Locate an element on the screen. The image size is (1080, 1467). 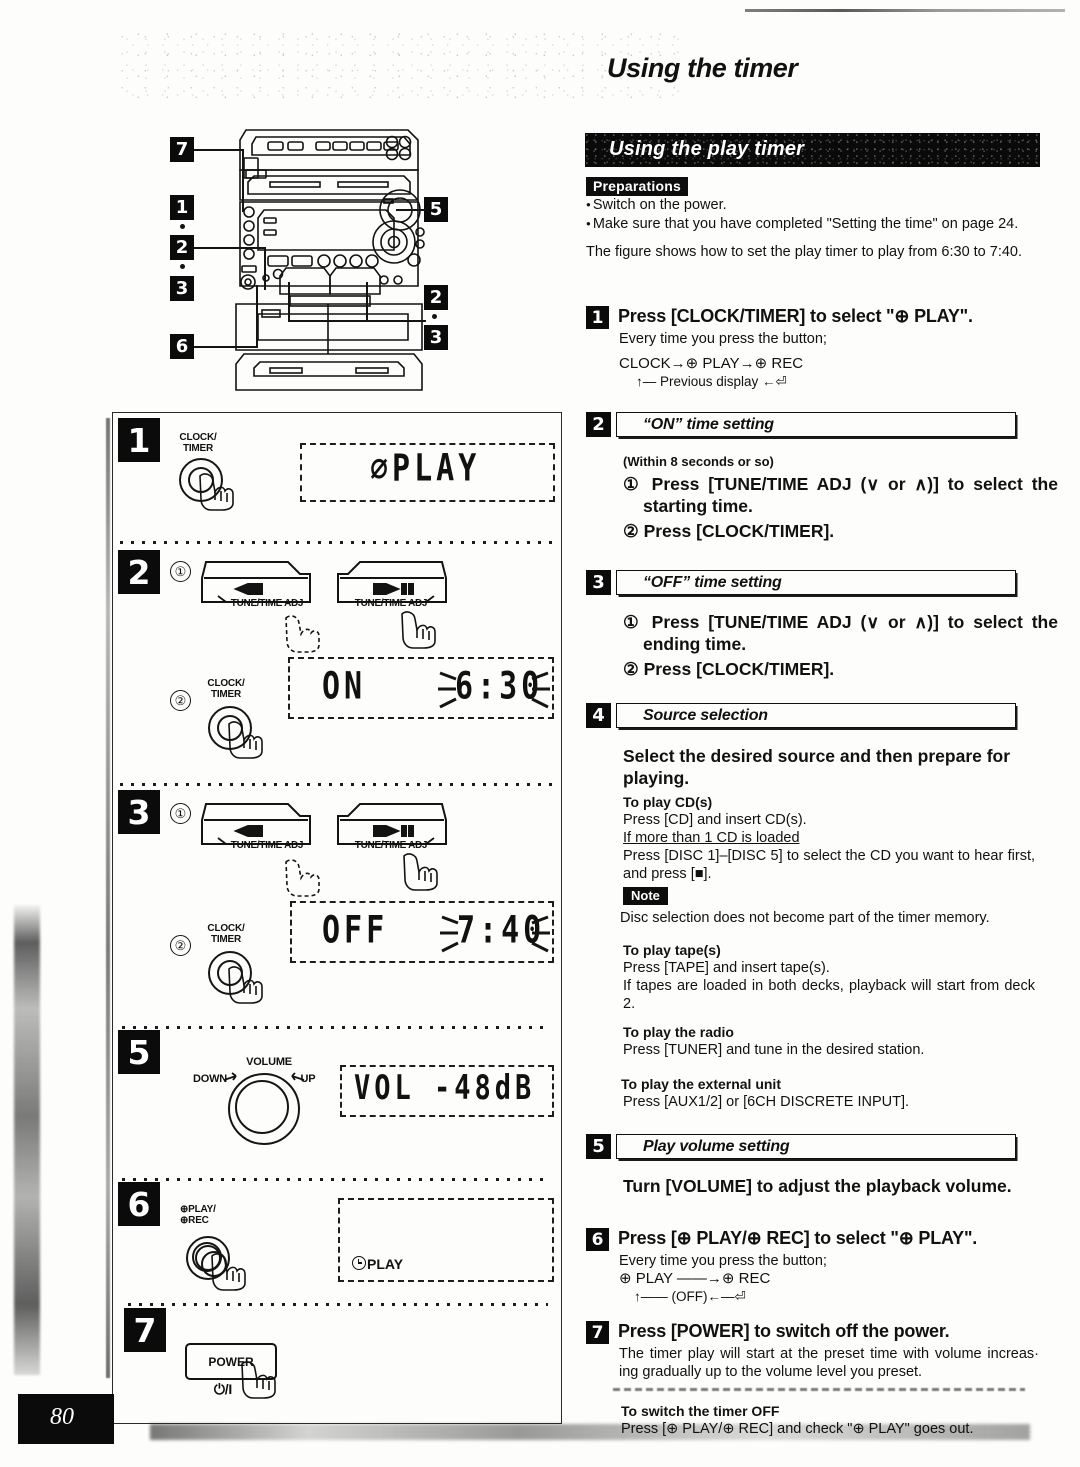
step-4-label-box: Source selection is located at coordinates (816, 715).